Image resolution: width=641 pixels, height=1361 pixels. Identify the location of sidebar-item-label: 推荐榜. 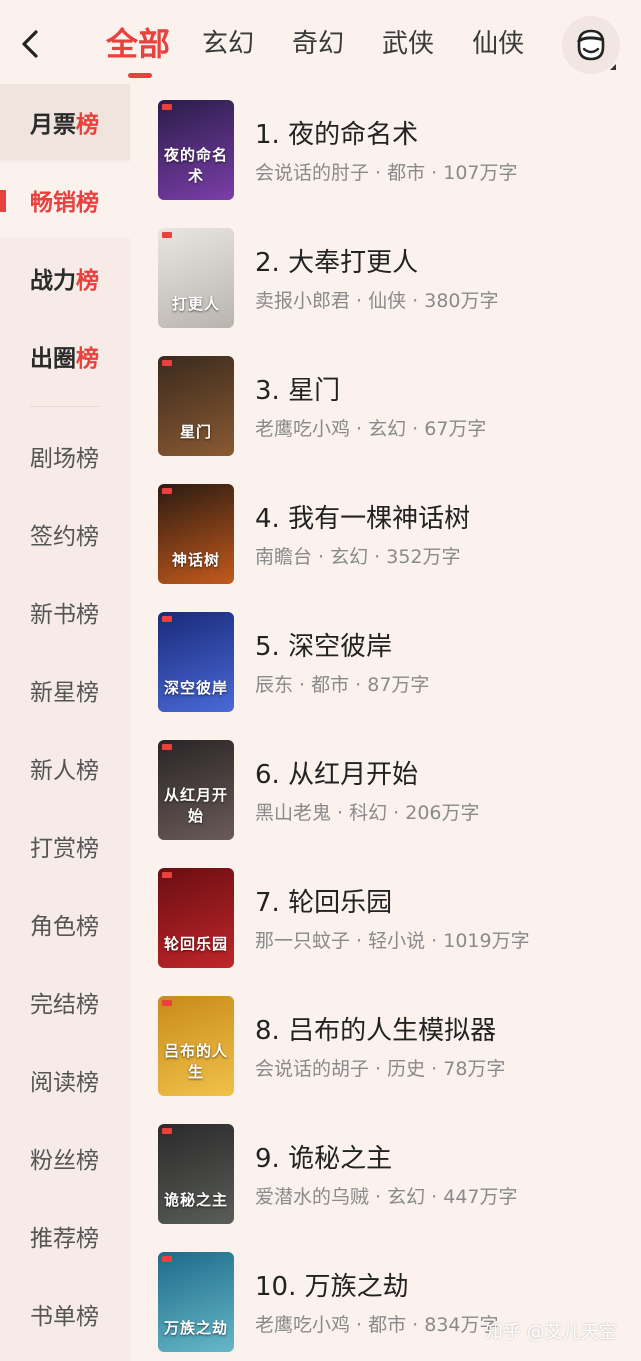
(64, 1239).